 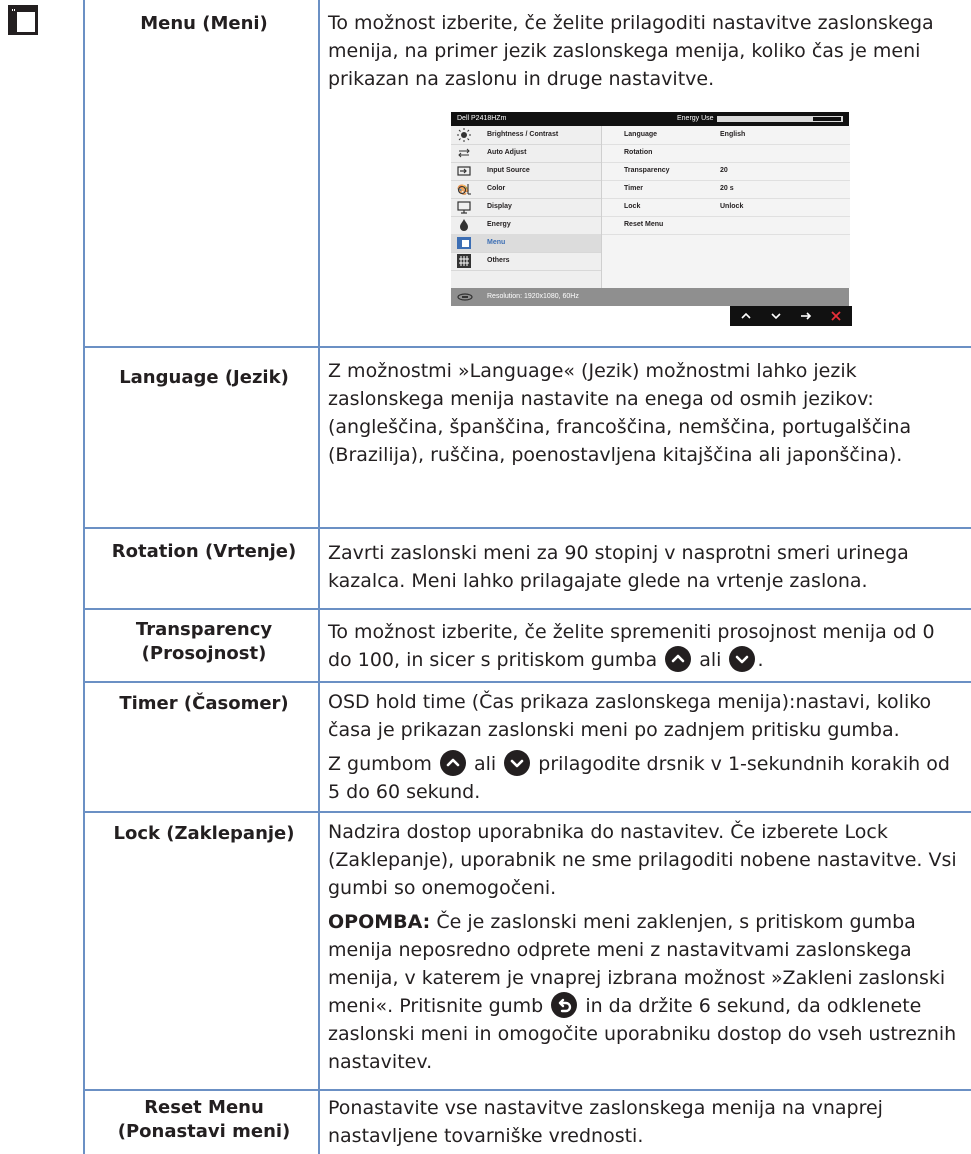 I want to click on osd-setting-row: Reset Menu, so click(x=726, y=225).